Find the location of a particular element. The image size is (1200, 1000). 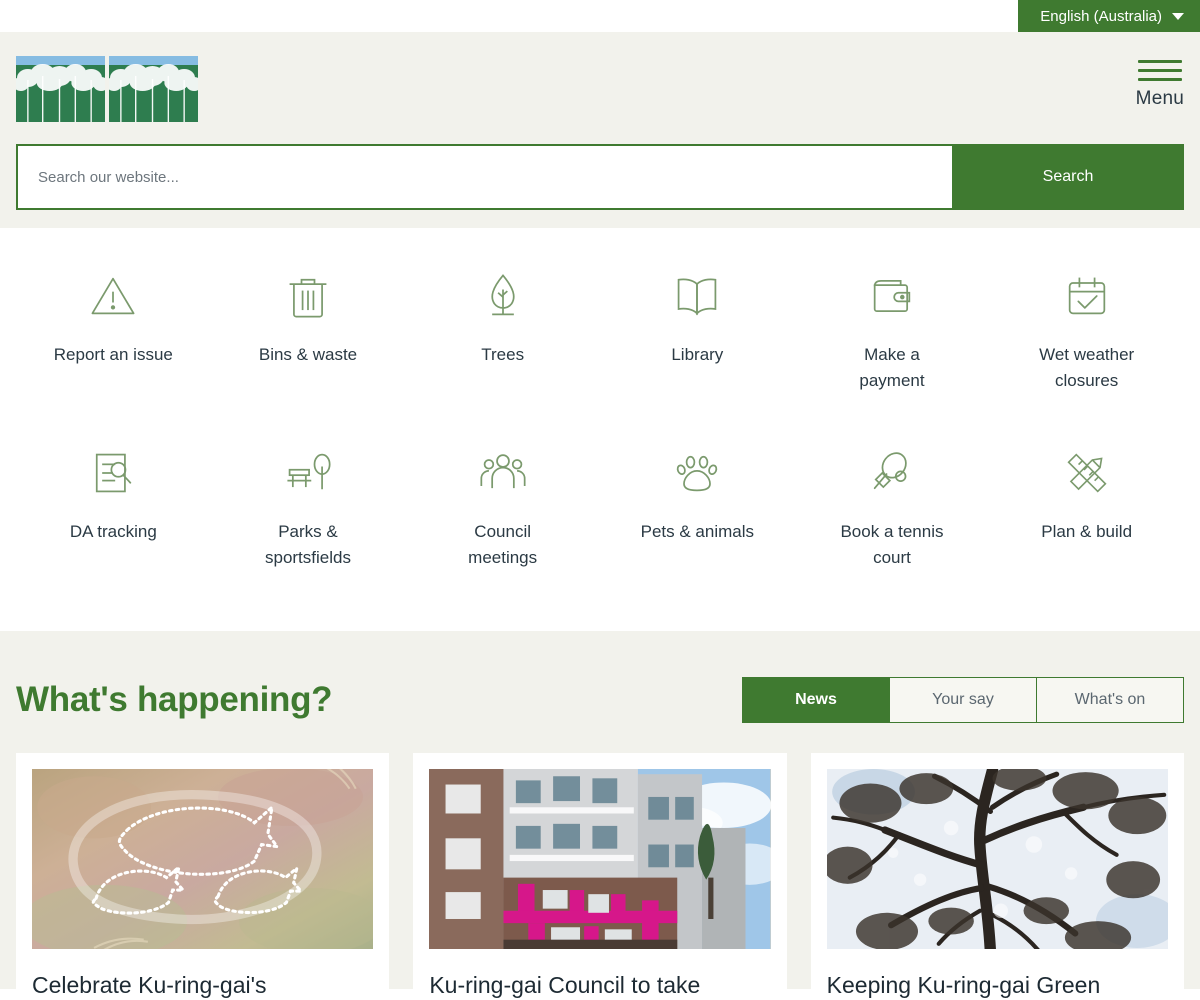

news-tab-group: News Your say What's on is located at coordinates (963, 700).